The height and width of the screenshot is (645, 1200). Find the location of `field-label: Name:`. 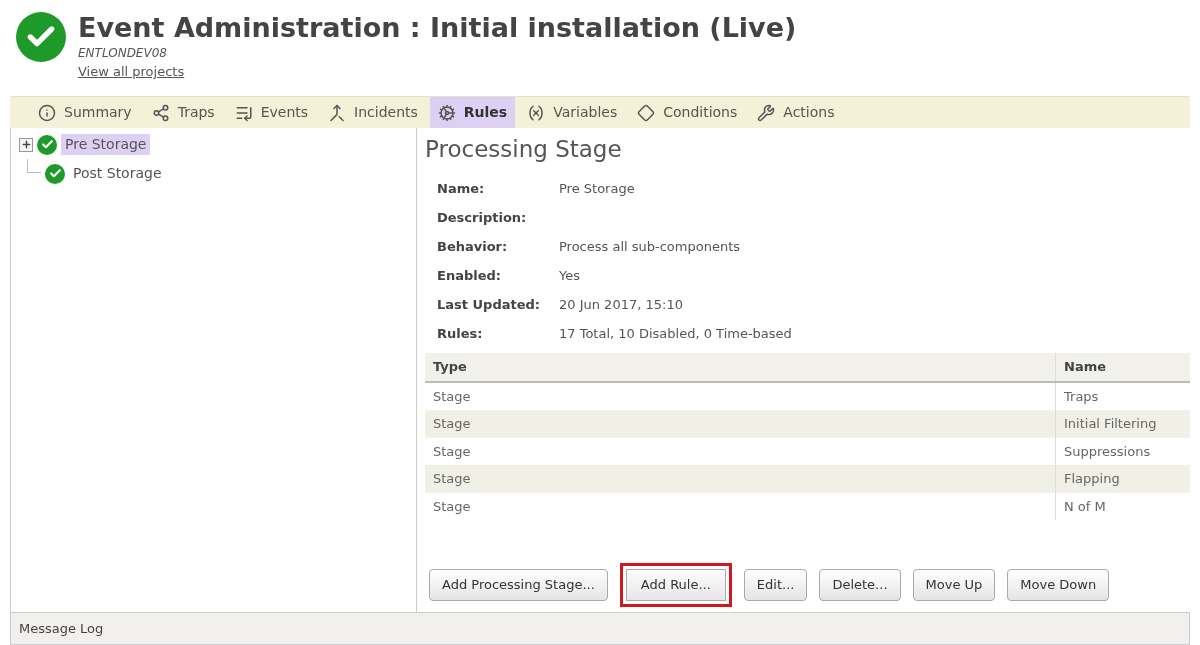

field-label: Name: is located at coordinates (461, 189).